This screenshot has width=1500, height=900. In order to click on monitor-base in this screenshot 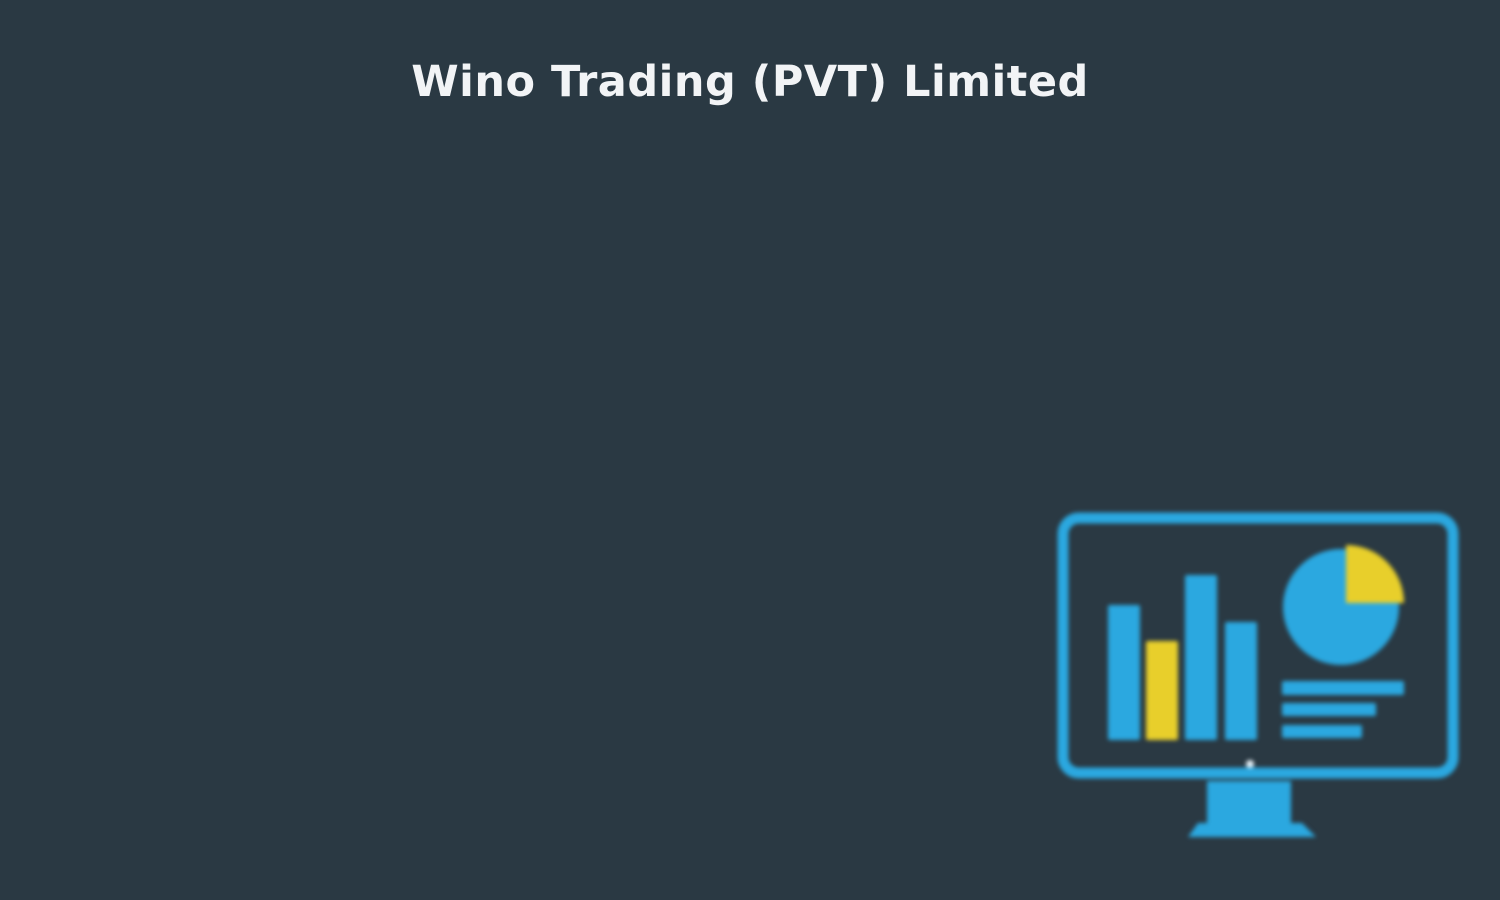, I will do `click(1252, 830)`.